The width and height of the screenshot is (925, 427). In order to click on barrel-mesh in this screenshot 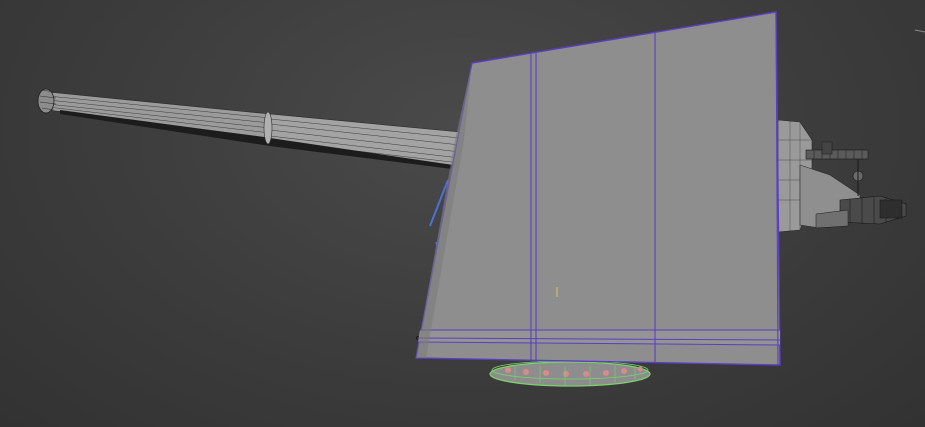, I will do `click(249, 129)`.